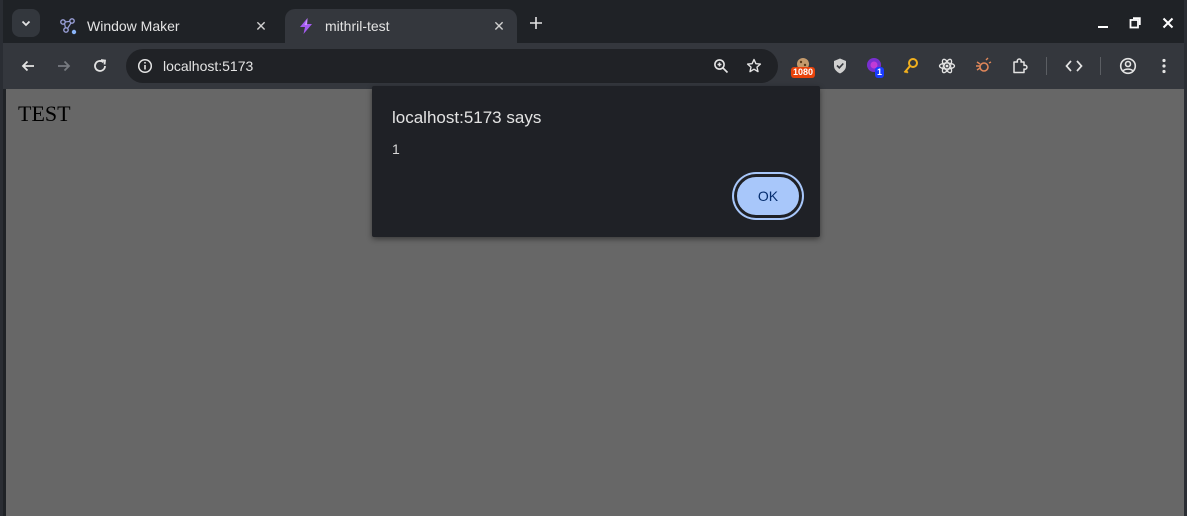 This screenshot has height=516, width=1187. I want to click on extensions-menu-button, so click(1020, 66).